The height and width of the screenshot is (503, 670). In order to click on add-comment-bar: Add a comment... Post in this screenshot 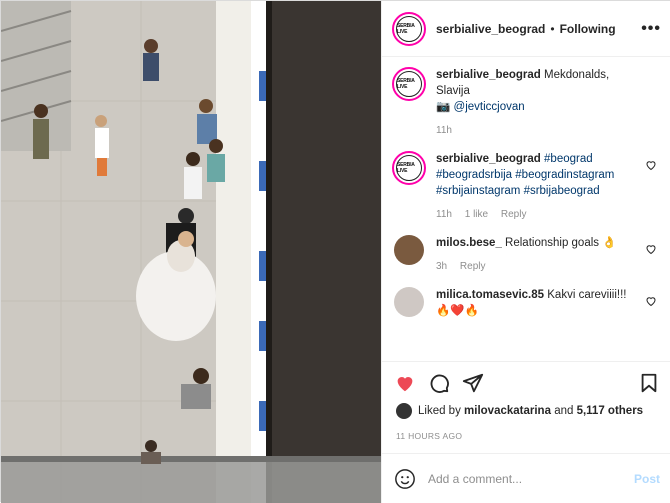, I will do `click(526, 478)`.